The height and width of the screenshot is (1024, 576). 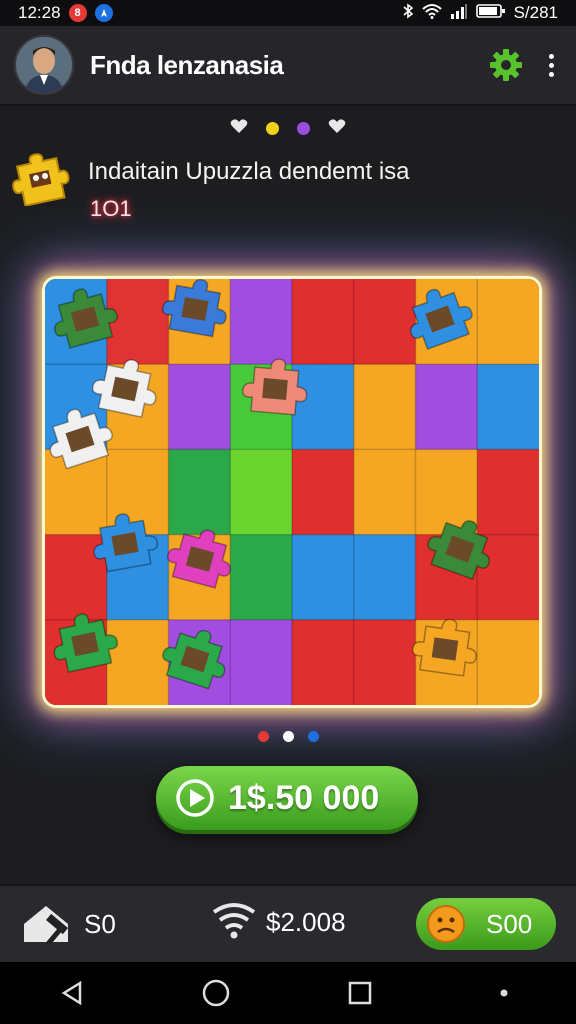 I want to click on app-bar: Fnda lenzanasia, so click(x=288, y=66).